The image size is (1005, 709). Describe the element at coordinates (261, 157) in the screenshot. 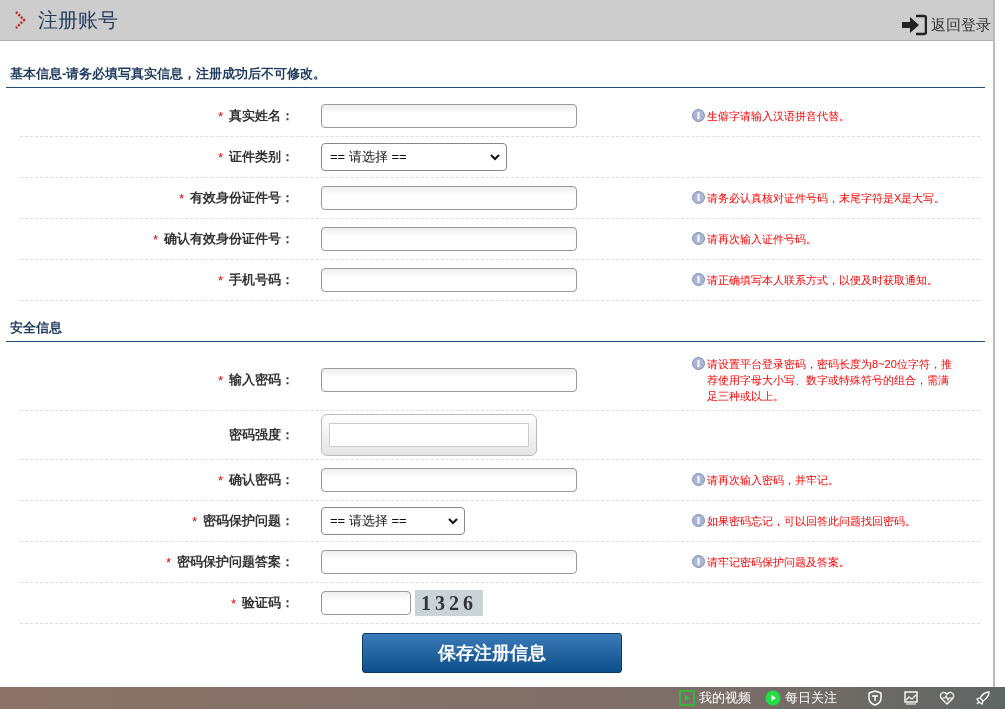

I see `field-label: 证件类别：` at that location.